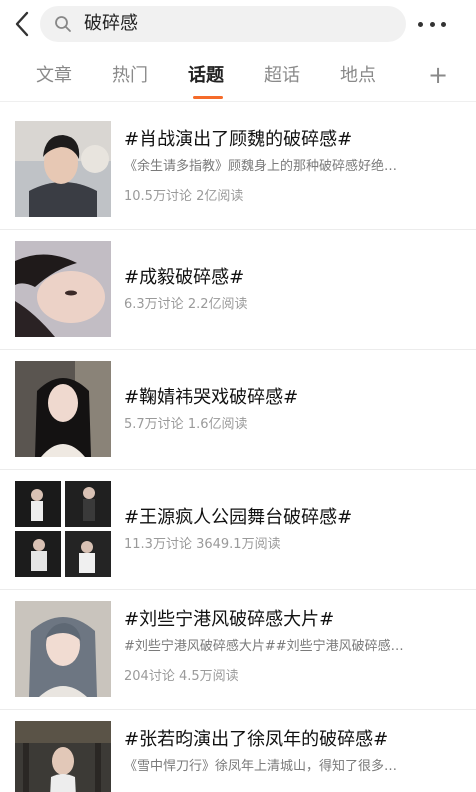 This screenshot has width=476, height=792. I want to click on tab-places: 地点, so click(358, 76).